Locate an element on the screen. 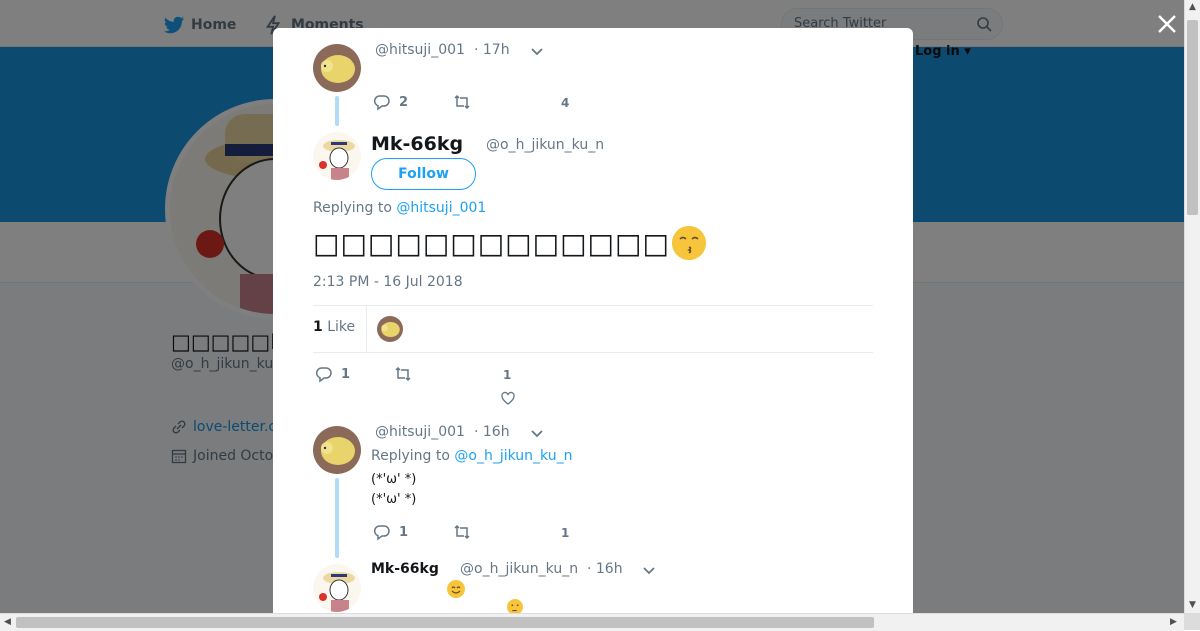  main-replying-to: Replying to @hitsuji_001 is located at coordinates (399, 208).